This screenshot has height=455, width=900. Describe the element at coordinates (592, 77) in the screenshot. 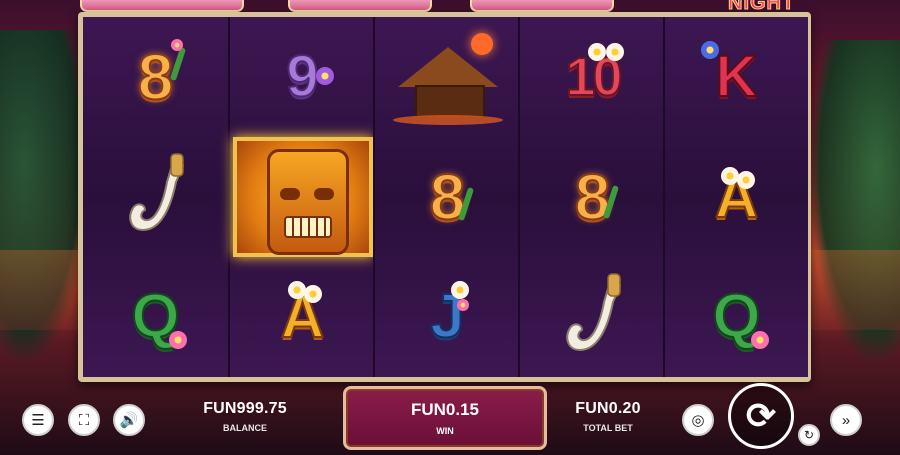

I see `symbol-ten: 10` at that location.